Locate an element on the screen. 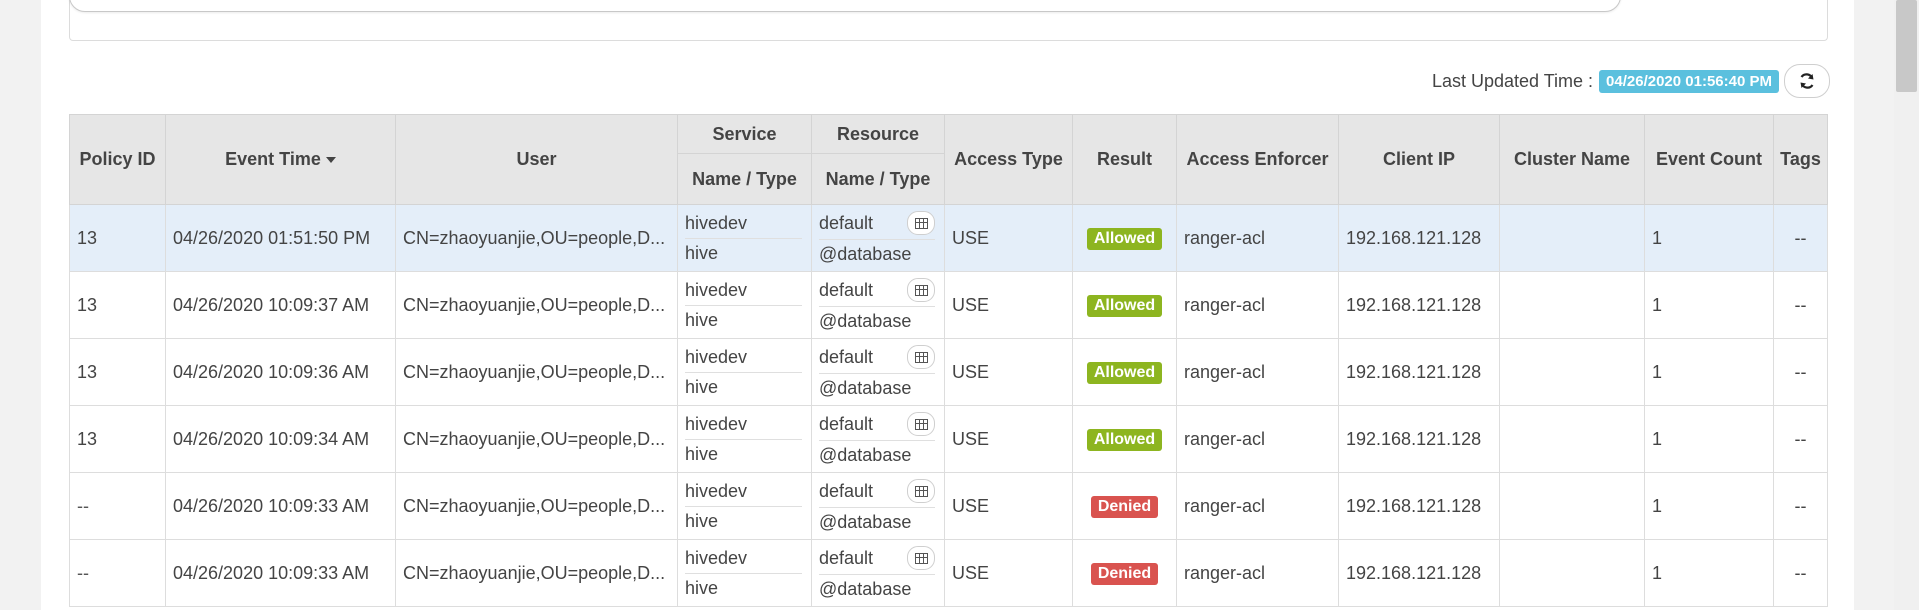 Image resolution: width=1919 pixels, height=610 pixels. col-event-count: Event Count is located at coordinates (1709, 159).